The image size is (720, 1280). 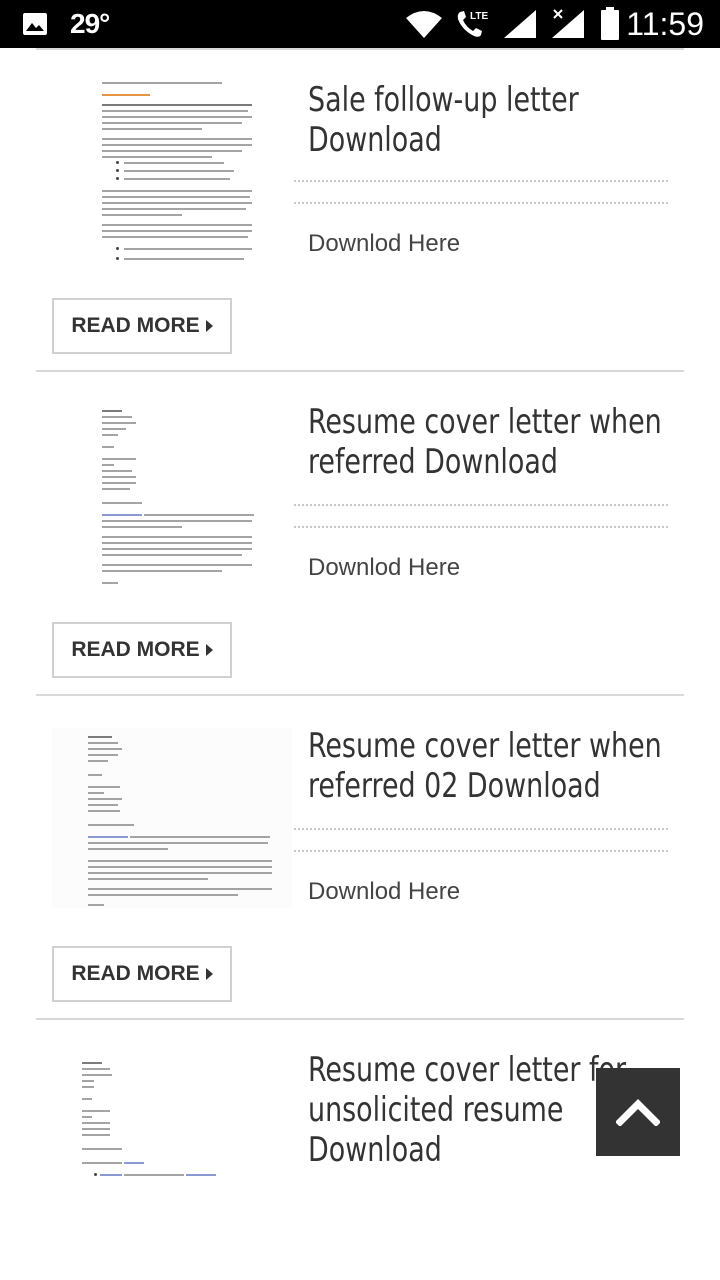 I want to click on temperature-text: 29°, so click(x=90, y=23).